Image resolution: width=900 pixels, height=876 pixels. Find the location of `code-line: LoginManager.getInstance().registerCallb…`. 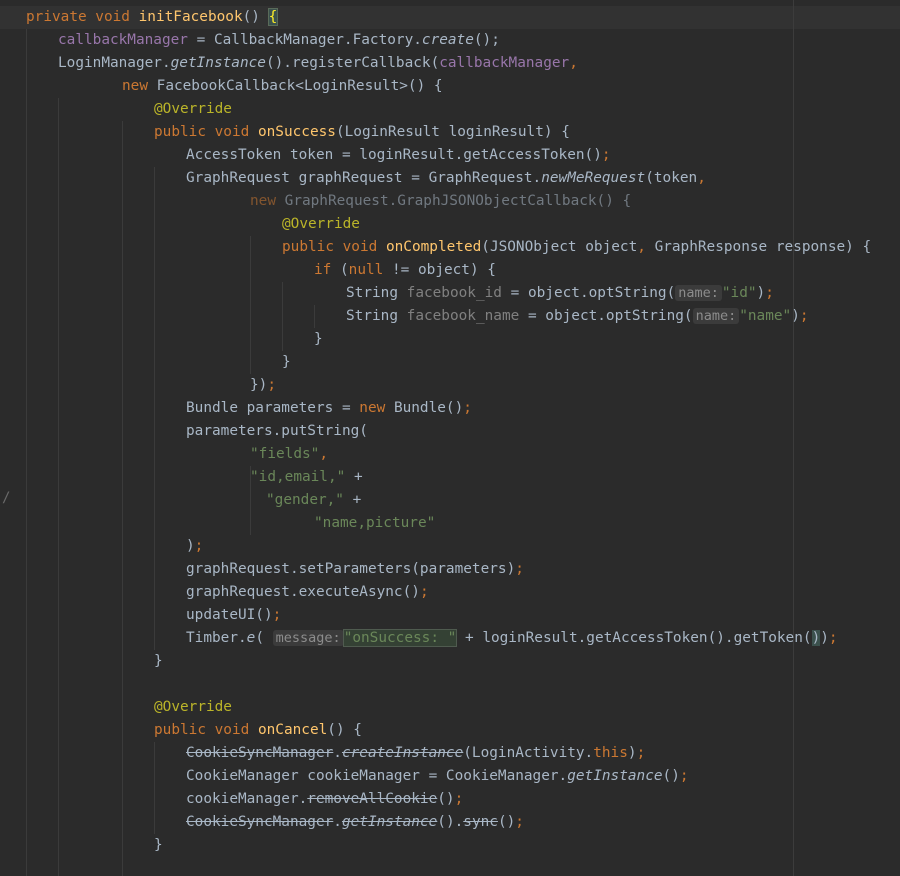

code-line: LoginManager.getInstance().registerCallb… is located at coordinates (318, 63).